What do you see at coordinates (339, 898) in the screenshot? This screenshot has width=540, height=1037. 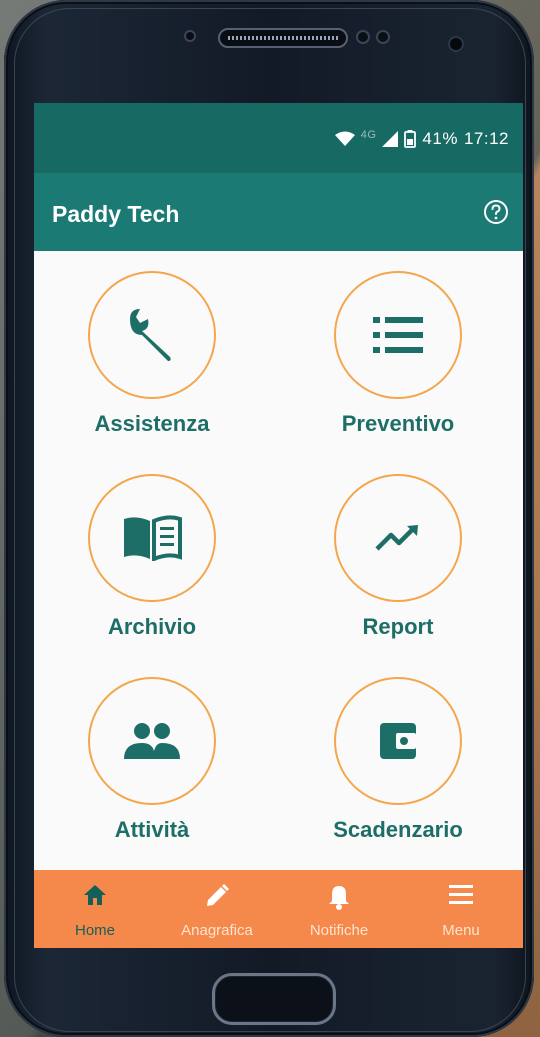 I see `bell-icon` at bounding box center [339, 898].